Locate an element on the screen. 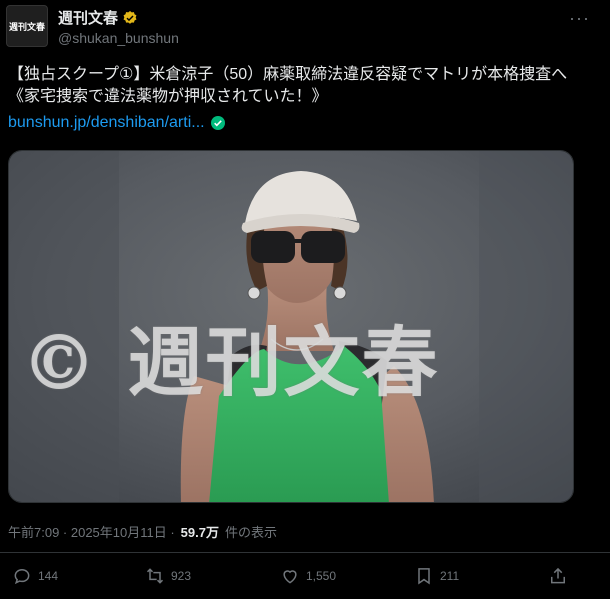  like-button: 1,550 is located at coordinates (308, 576).